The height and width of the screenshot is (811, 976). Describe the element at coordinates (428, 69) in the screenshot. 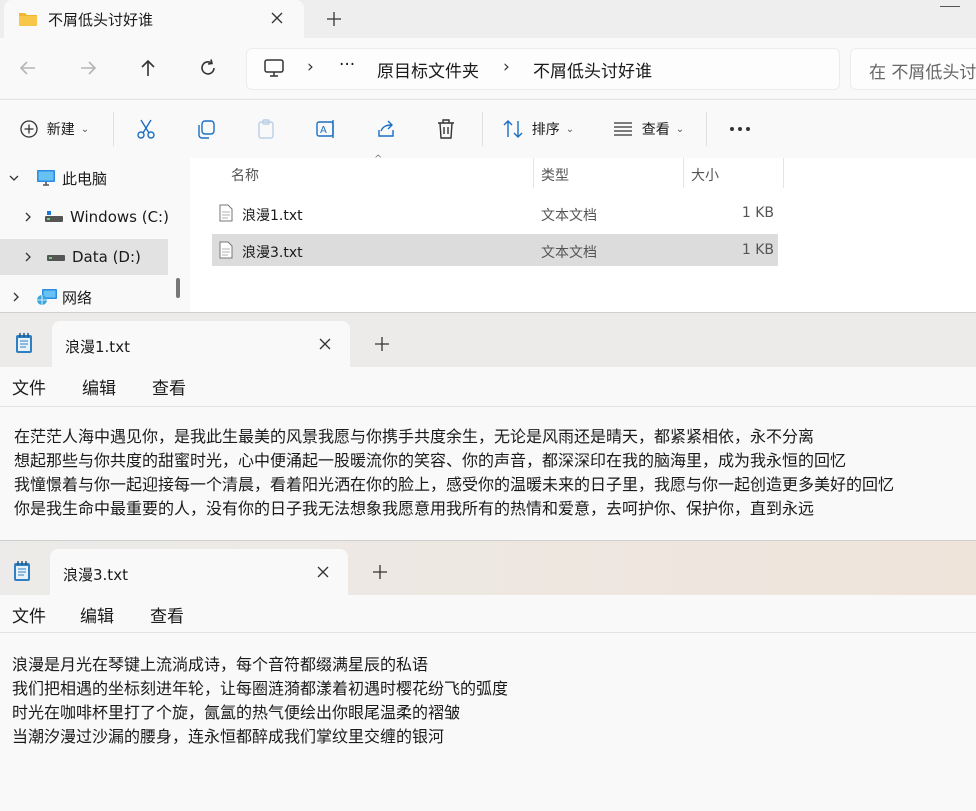

I see `breadcrumb-item: 原目标文件夹` at that location.